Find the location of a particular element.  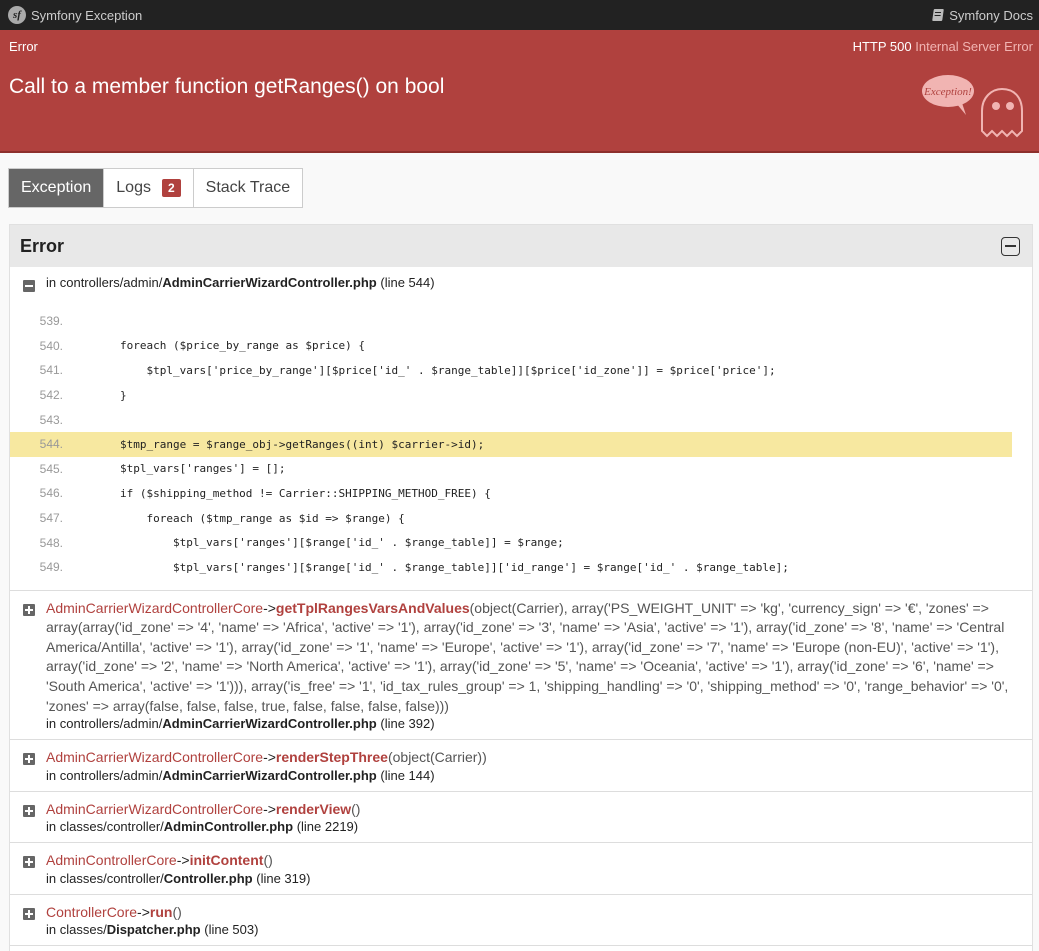

line-number: (line 319) is located at coordinates (283, 878).